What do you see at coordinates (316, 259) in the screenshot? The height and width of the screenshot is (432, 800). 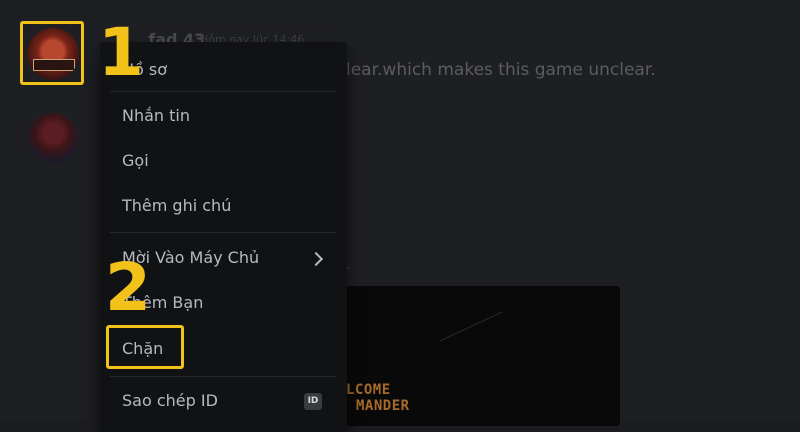 I see `chevron-right-icon` at bounding box center [316, 259].